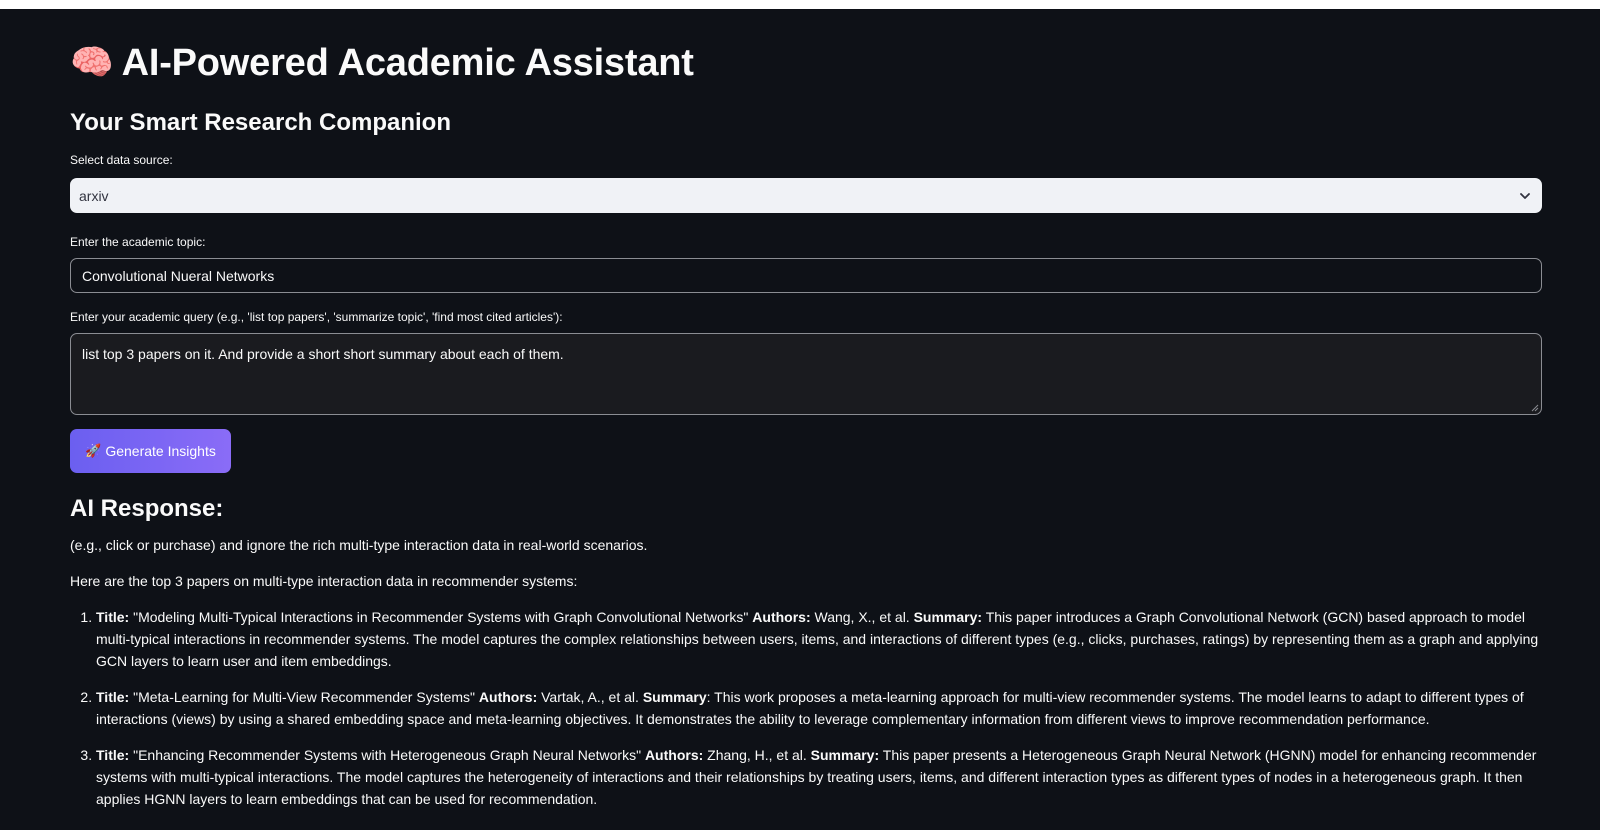 The width and height of the screenshot is (1600, 830). I want to click on generate-insights-button: 🚀 Generate Insights, so click(150, 451).